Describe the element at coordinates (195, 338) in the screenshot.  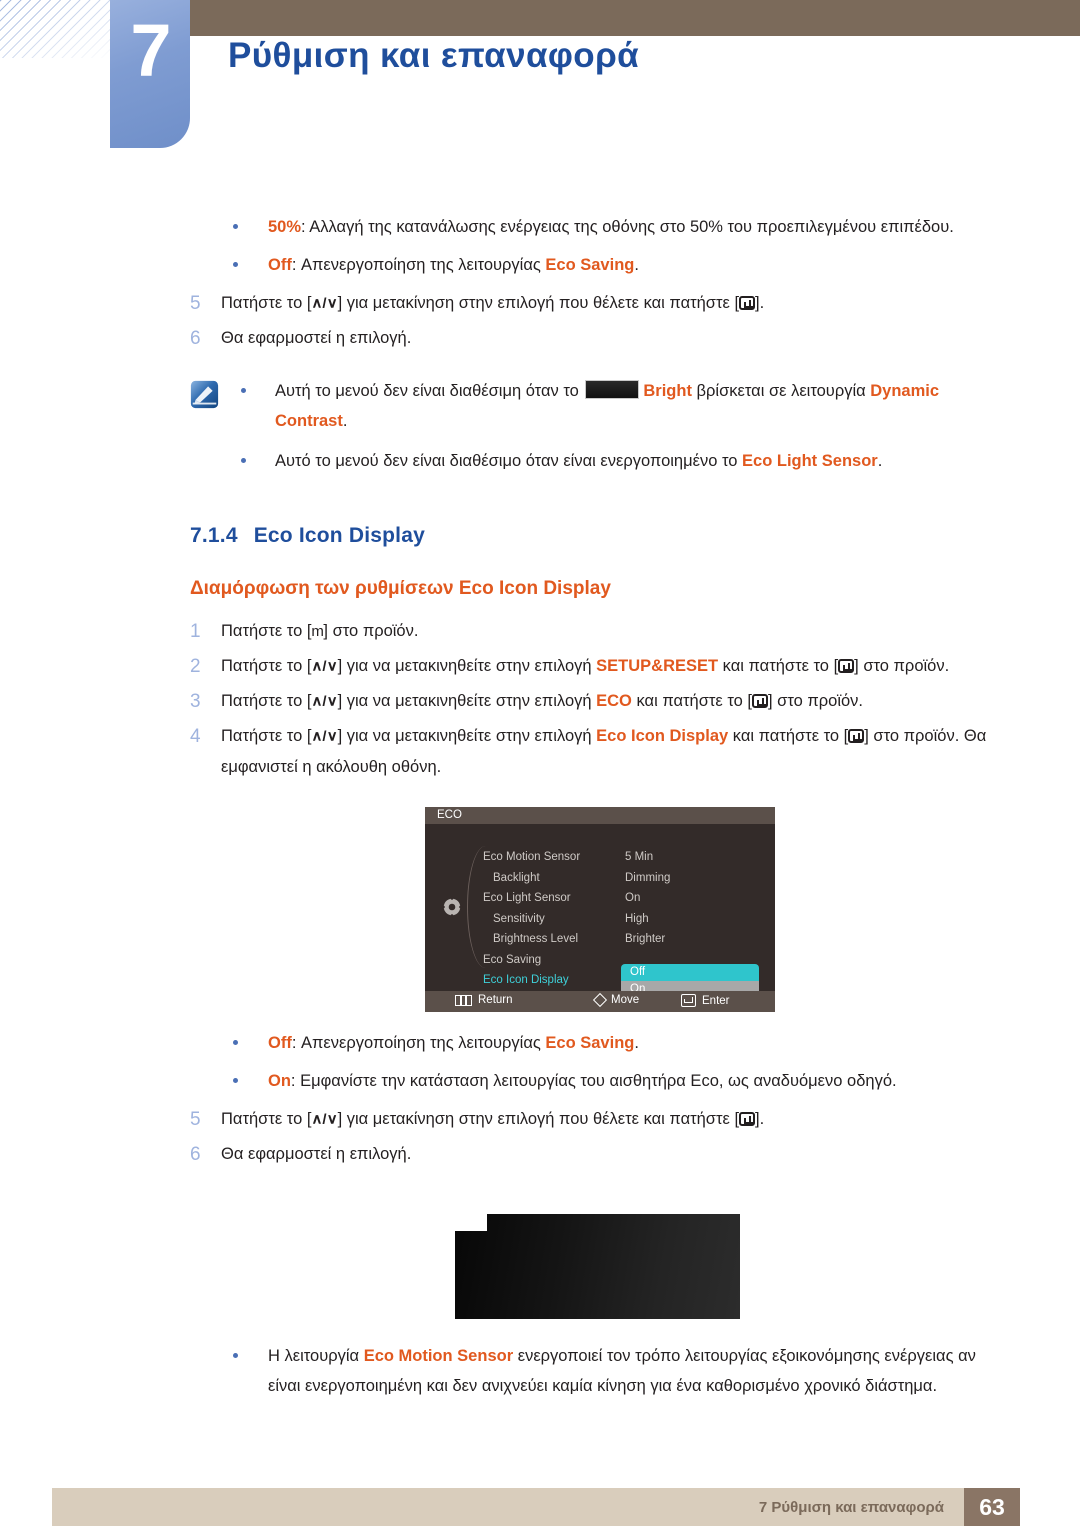
I see `step-number: 6` at that location.